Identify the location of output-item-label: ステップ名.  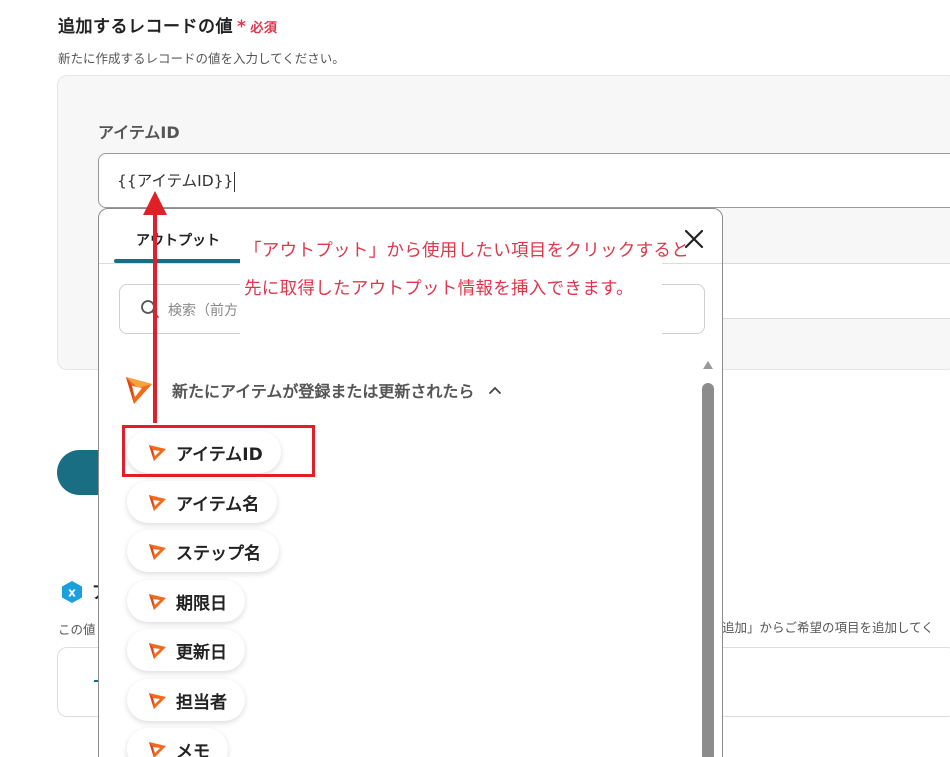
(218, 553).